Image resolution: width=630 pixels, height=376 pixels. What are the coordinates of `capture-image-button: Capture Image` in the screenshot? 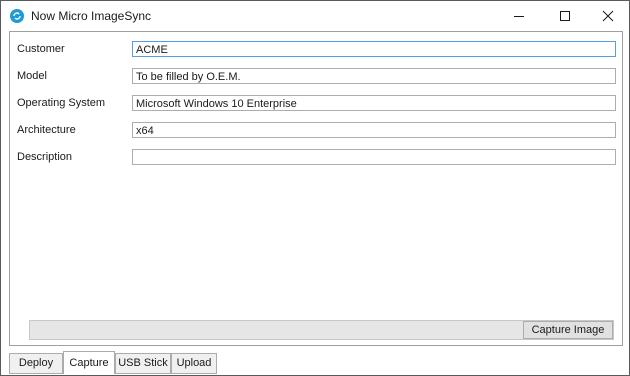 It's located at (568, 330).